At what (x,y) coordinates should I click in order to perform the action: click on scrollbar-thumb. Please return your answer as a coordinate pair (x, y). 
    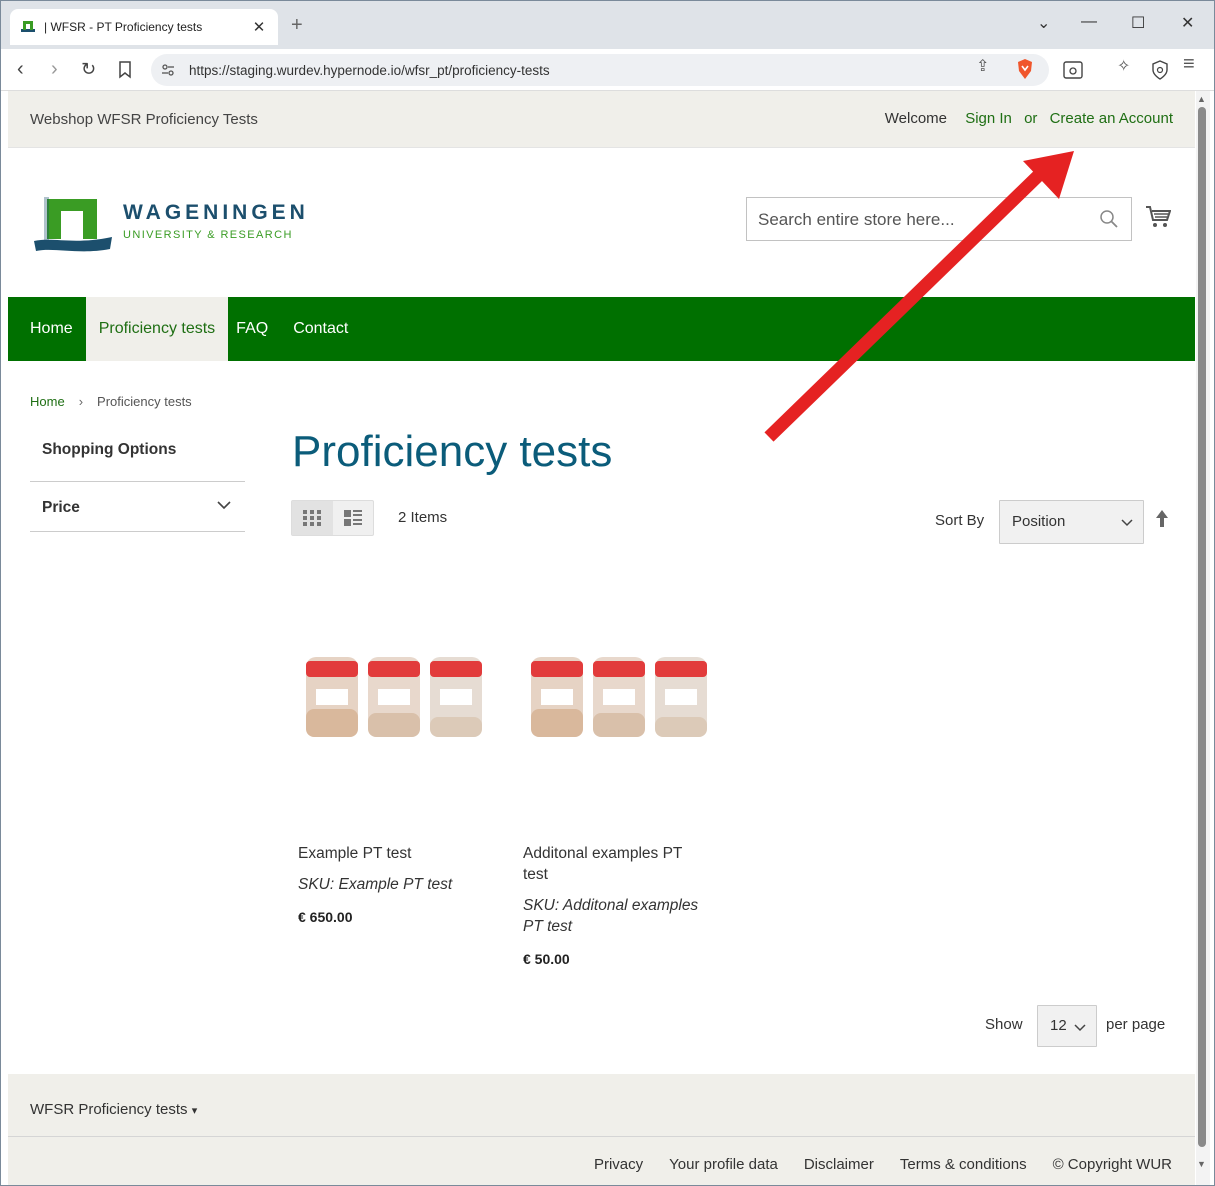
    Looking at the image, I should click on (1202, 627).